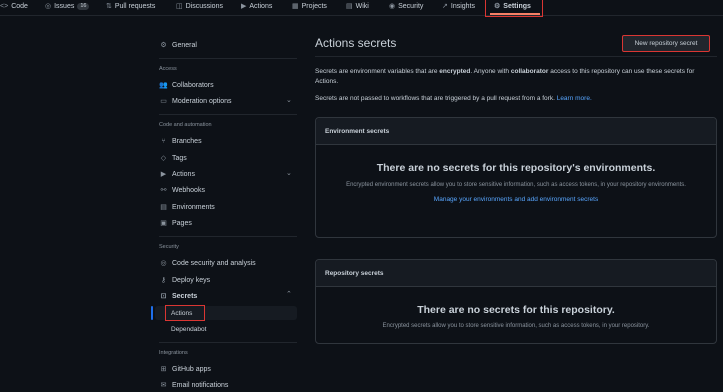  I want to click on box-heading: Environment secrets, so click(516, 131).